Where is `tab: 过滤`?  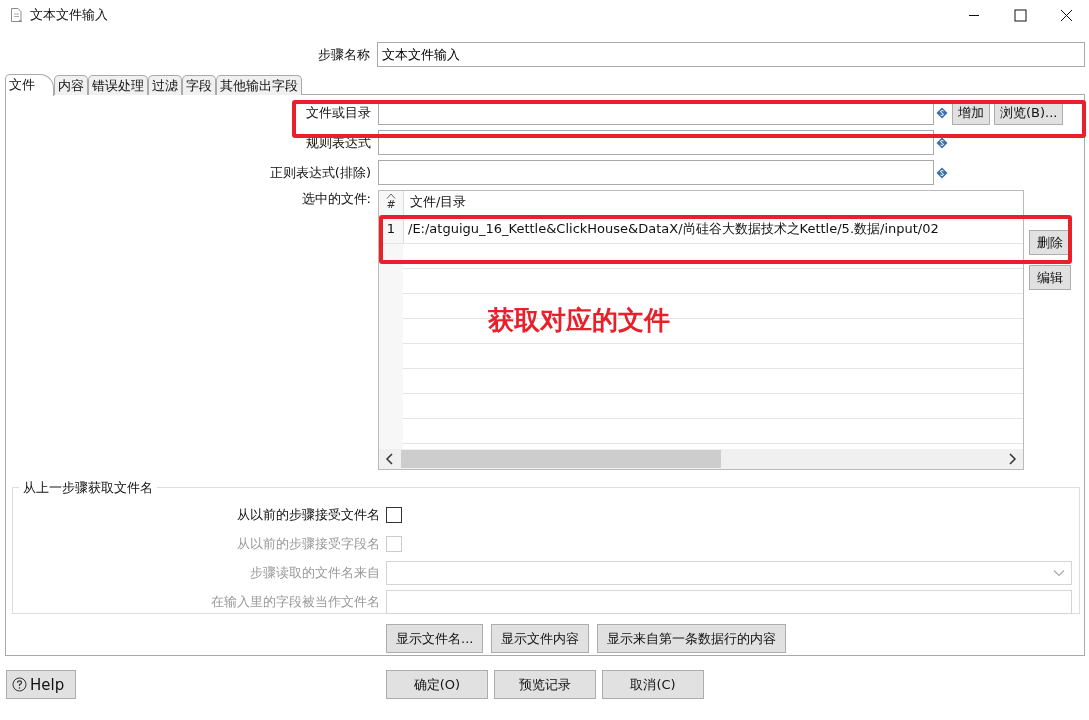 tab: 过滤 is located at coordinates (165, 85).